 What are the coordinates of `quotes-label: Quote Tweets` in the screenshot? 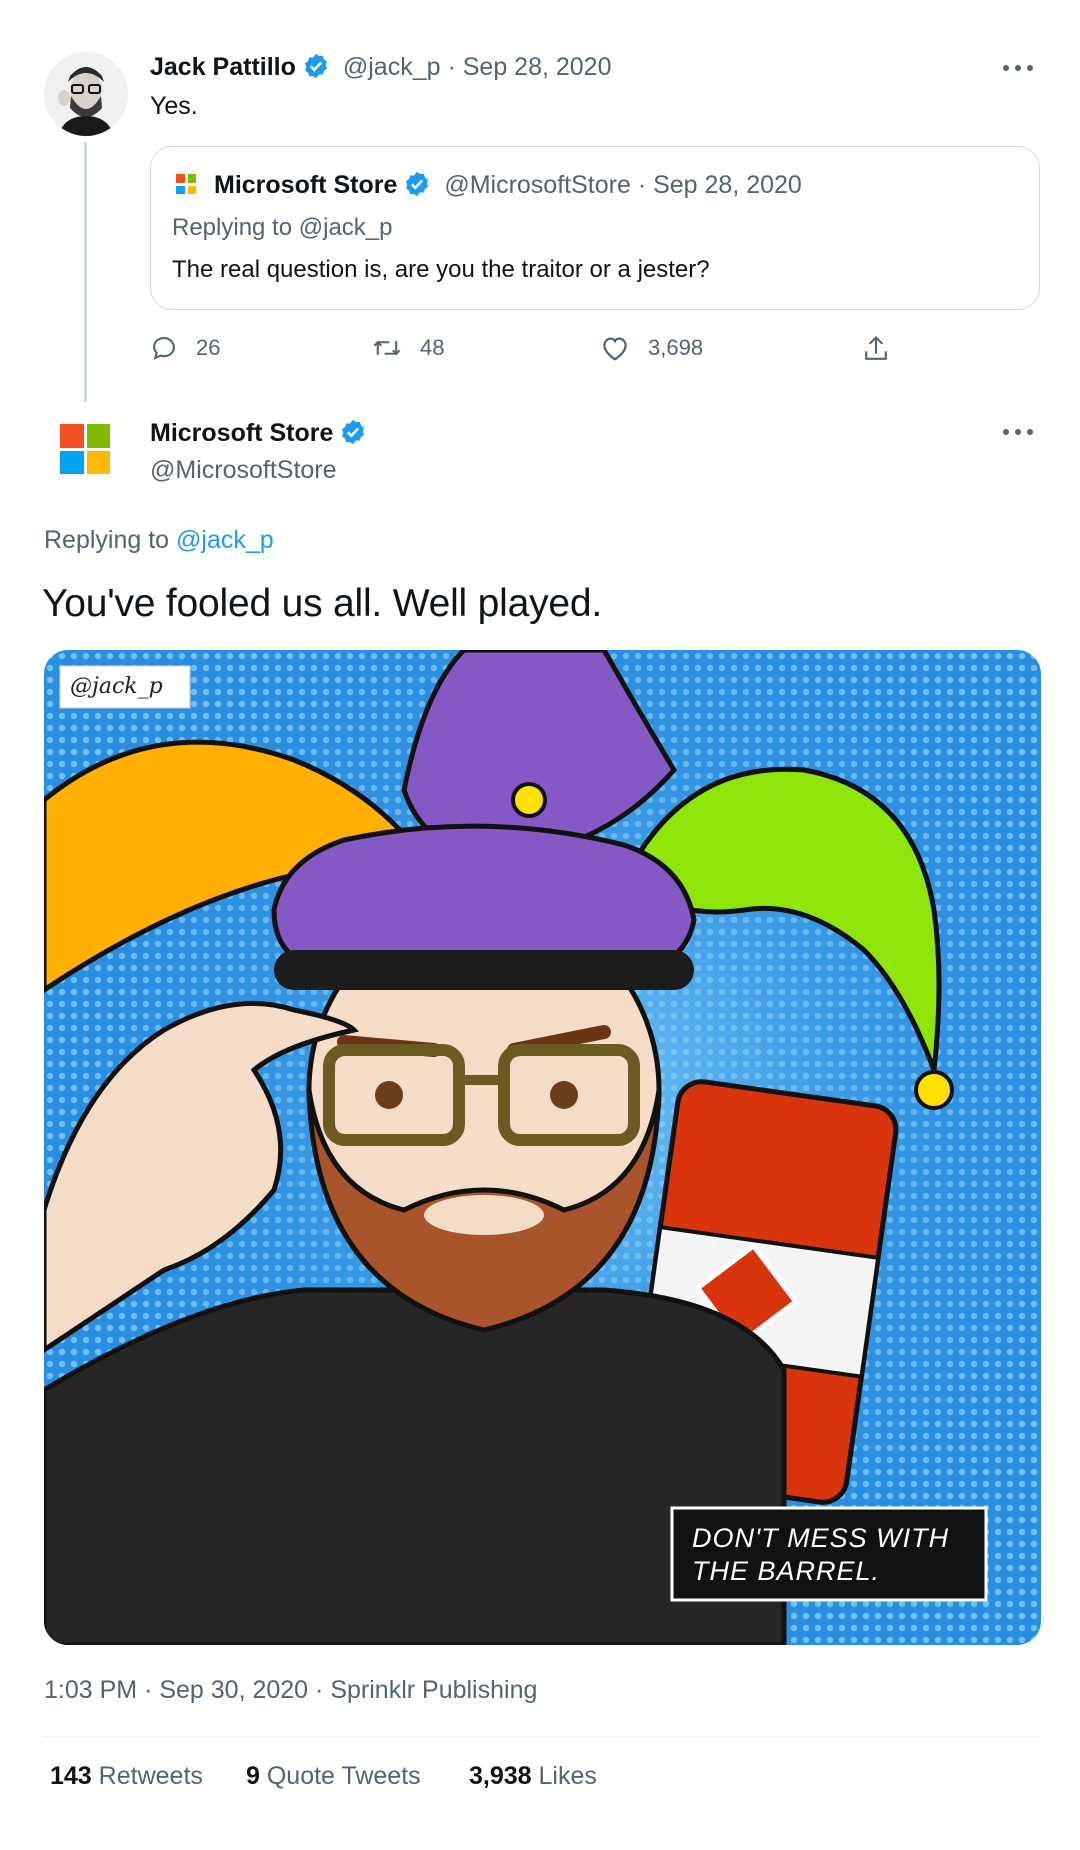 It's located at (343, 1776).